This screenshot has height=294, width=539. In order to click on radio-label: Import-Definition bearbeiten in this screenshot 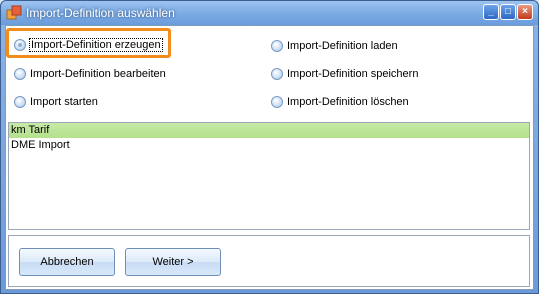, I will do `click(98, 74)`.